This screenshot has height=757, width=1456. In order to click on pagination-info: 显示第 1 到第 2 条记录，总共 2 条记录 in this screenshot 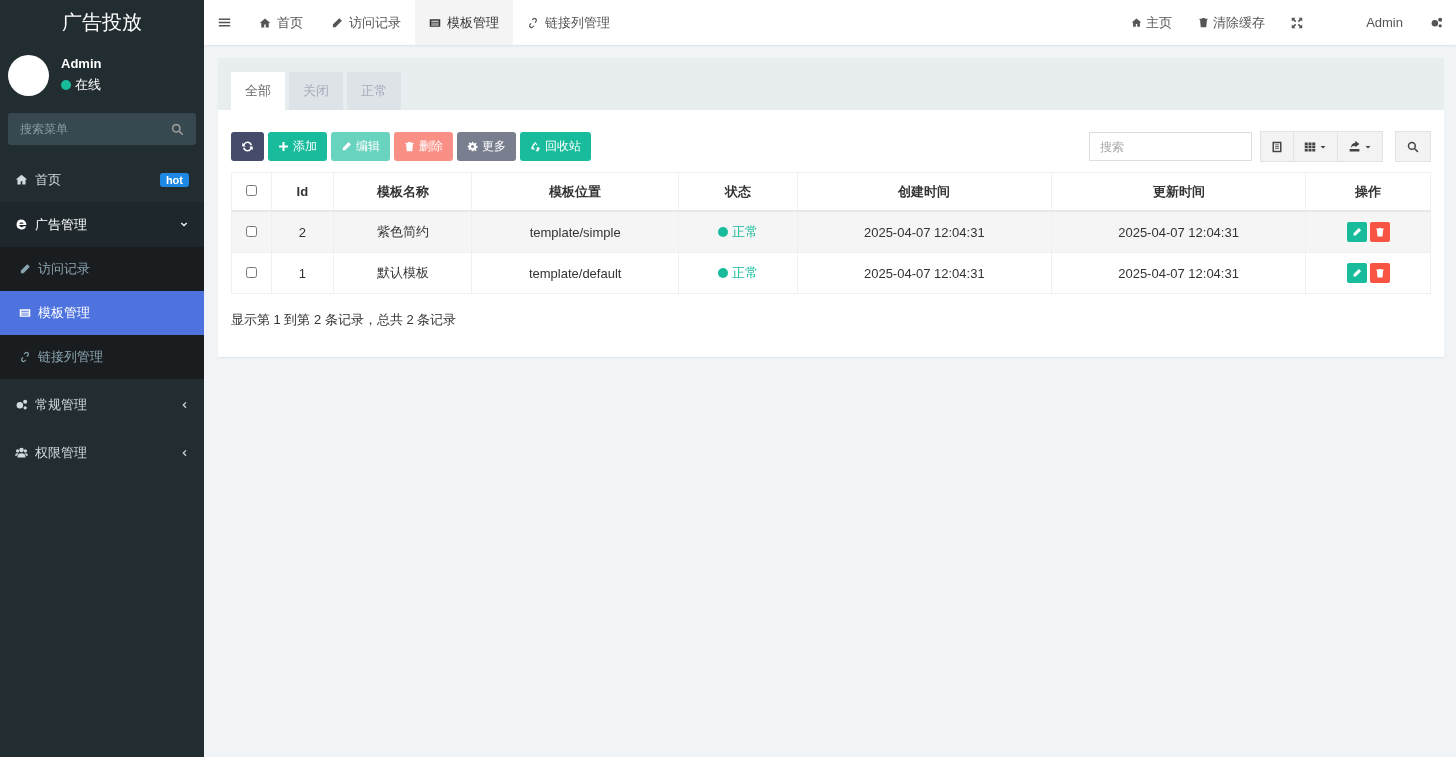, I will do `click(344, 320)`.